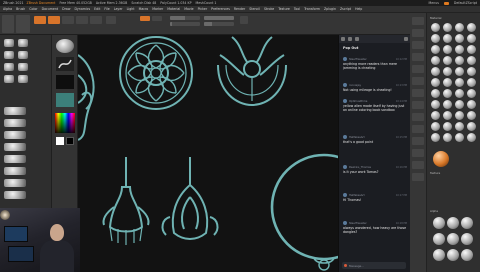 The image size is (480, 272). Describe the element at coordinates (131, 9) in the screenshot. I see `menu-item: Light` at that location.